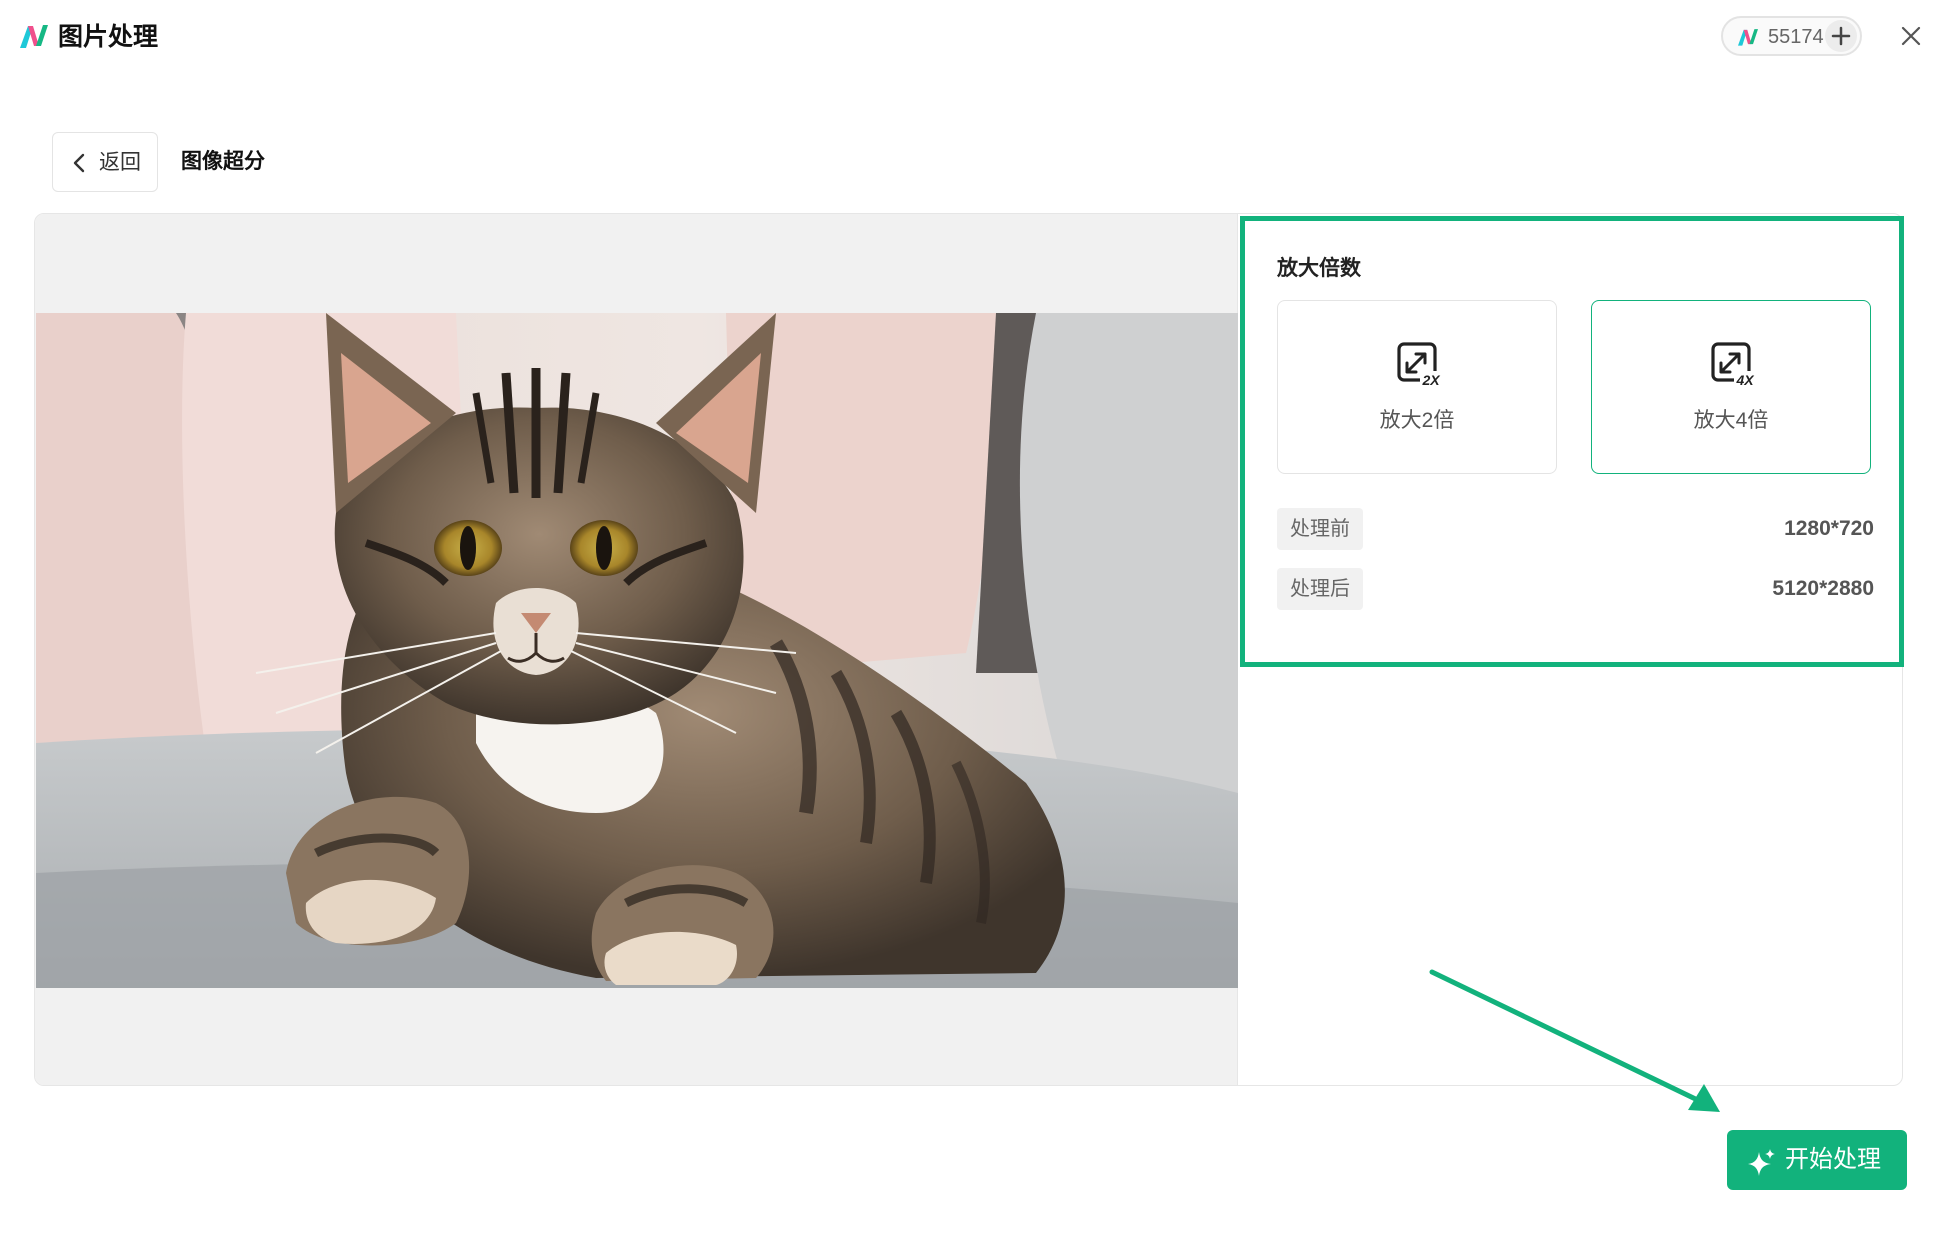 Image resolution: width=1940 pixels, height=1235 pixels. What do you see at coordinates (1761, 1162) in the screenshot?
I see `sparkle-icon` at bounding box center [1761, 1162].